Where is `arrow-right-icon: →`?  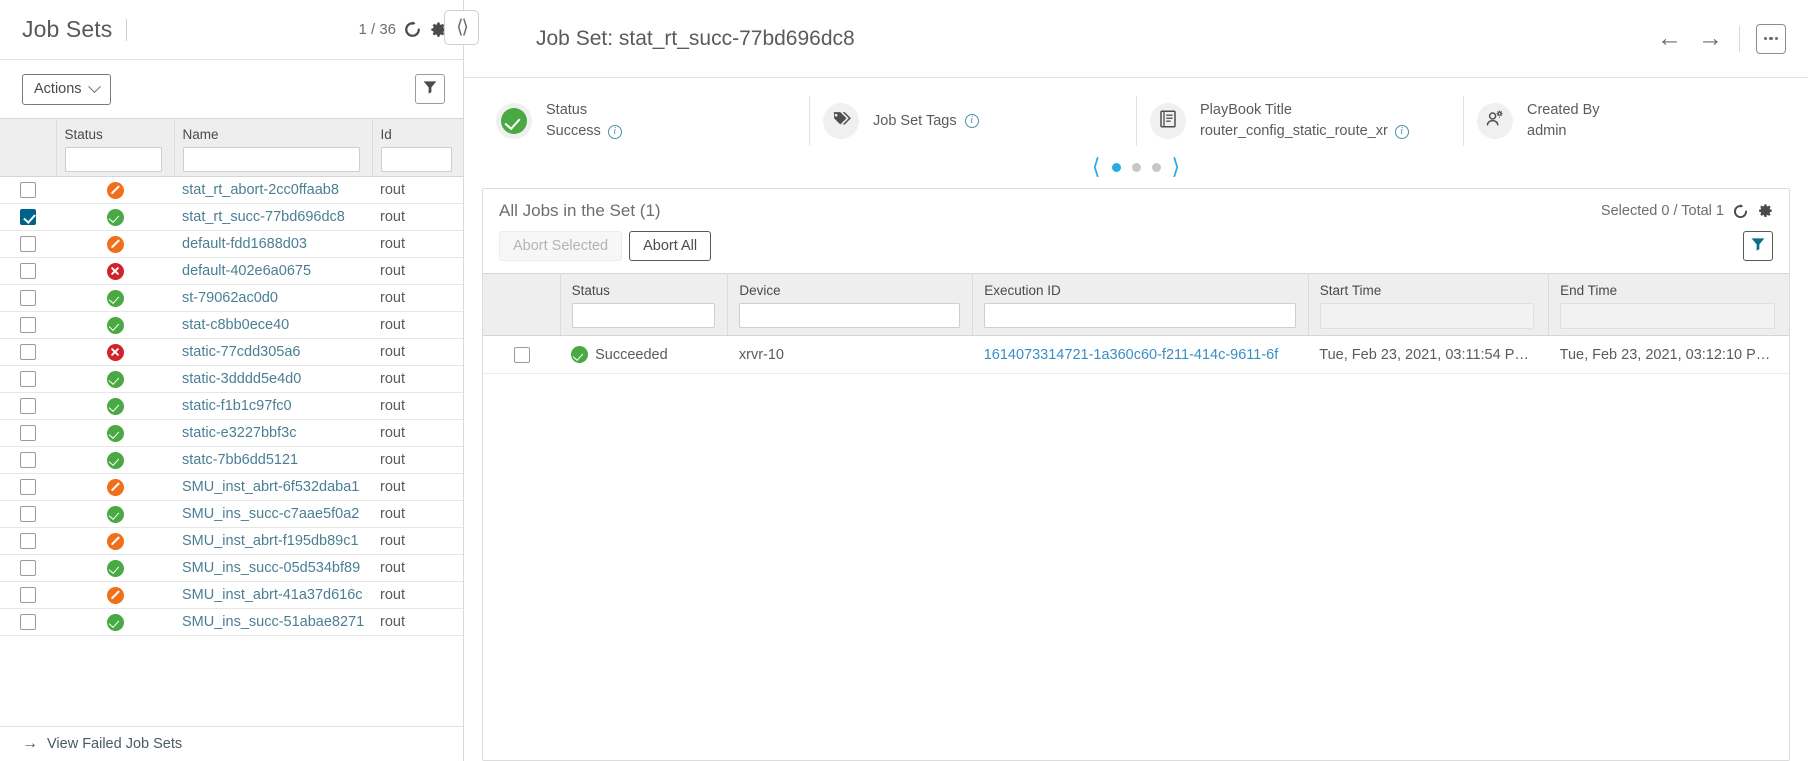
arrow-right-icon: → is located at coordinates (1710, 38).